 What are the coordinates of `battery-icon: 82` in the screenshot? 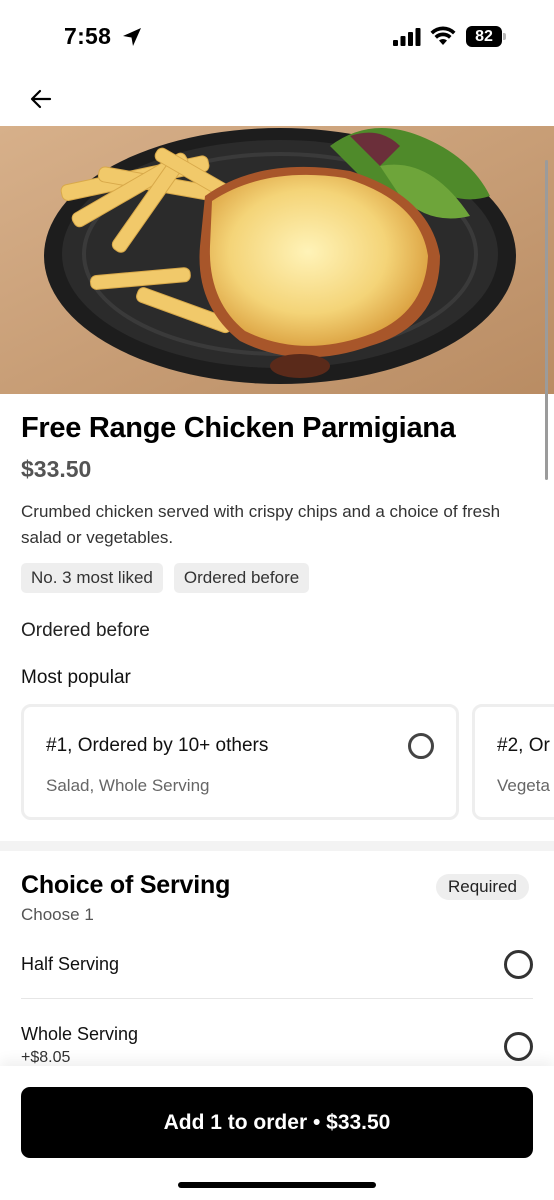 It's located at (486, 36).